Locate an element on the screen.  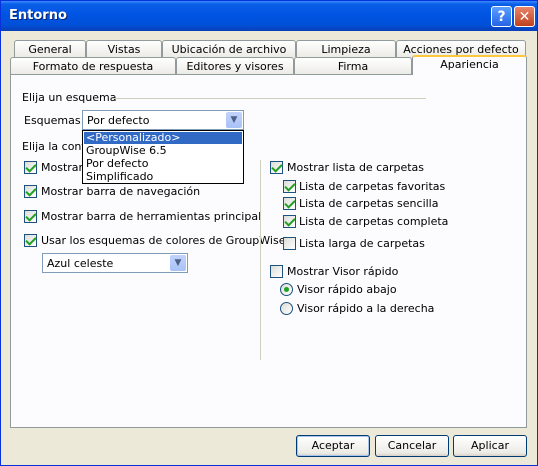
complete-list-label: Lista de carpetas completa is located at coordinates (374, 221).